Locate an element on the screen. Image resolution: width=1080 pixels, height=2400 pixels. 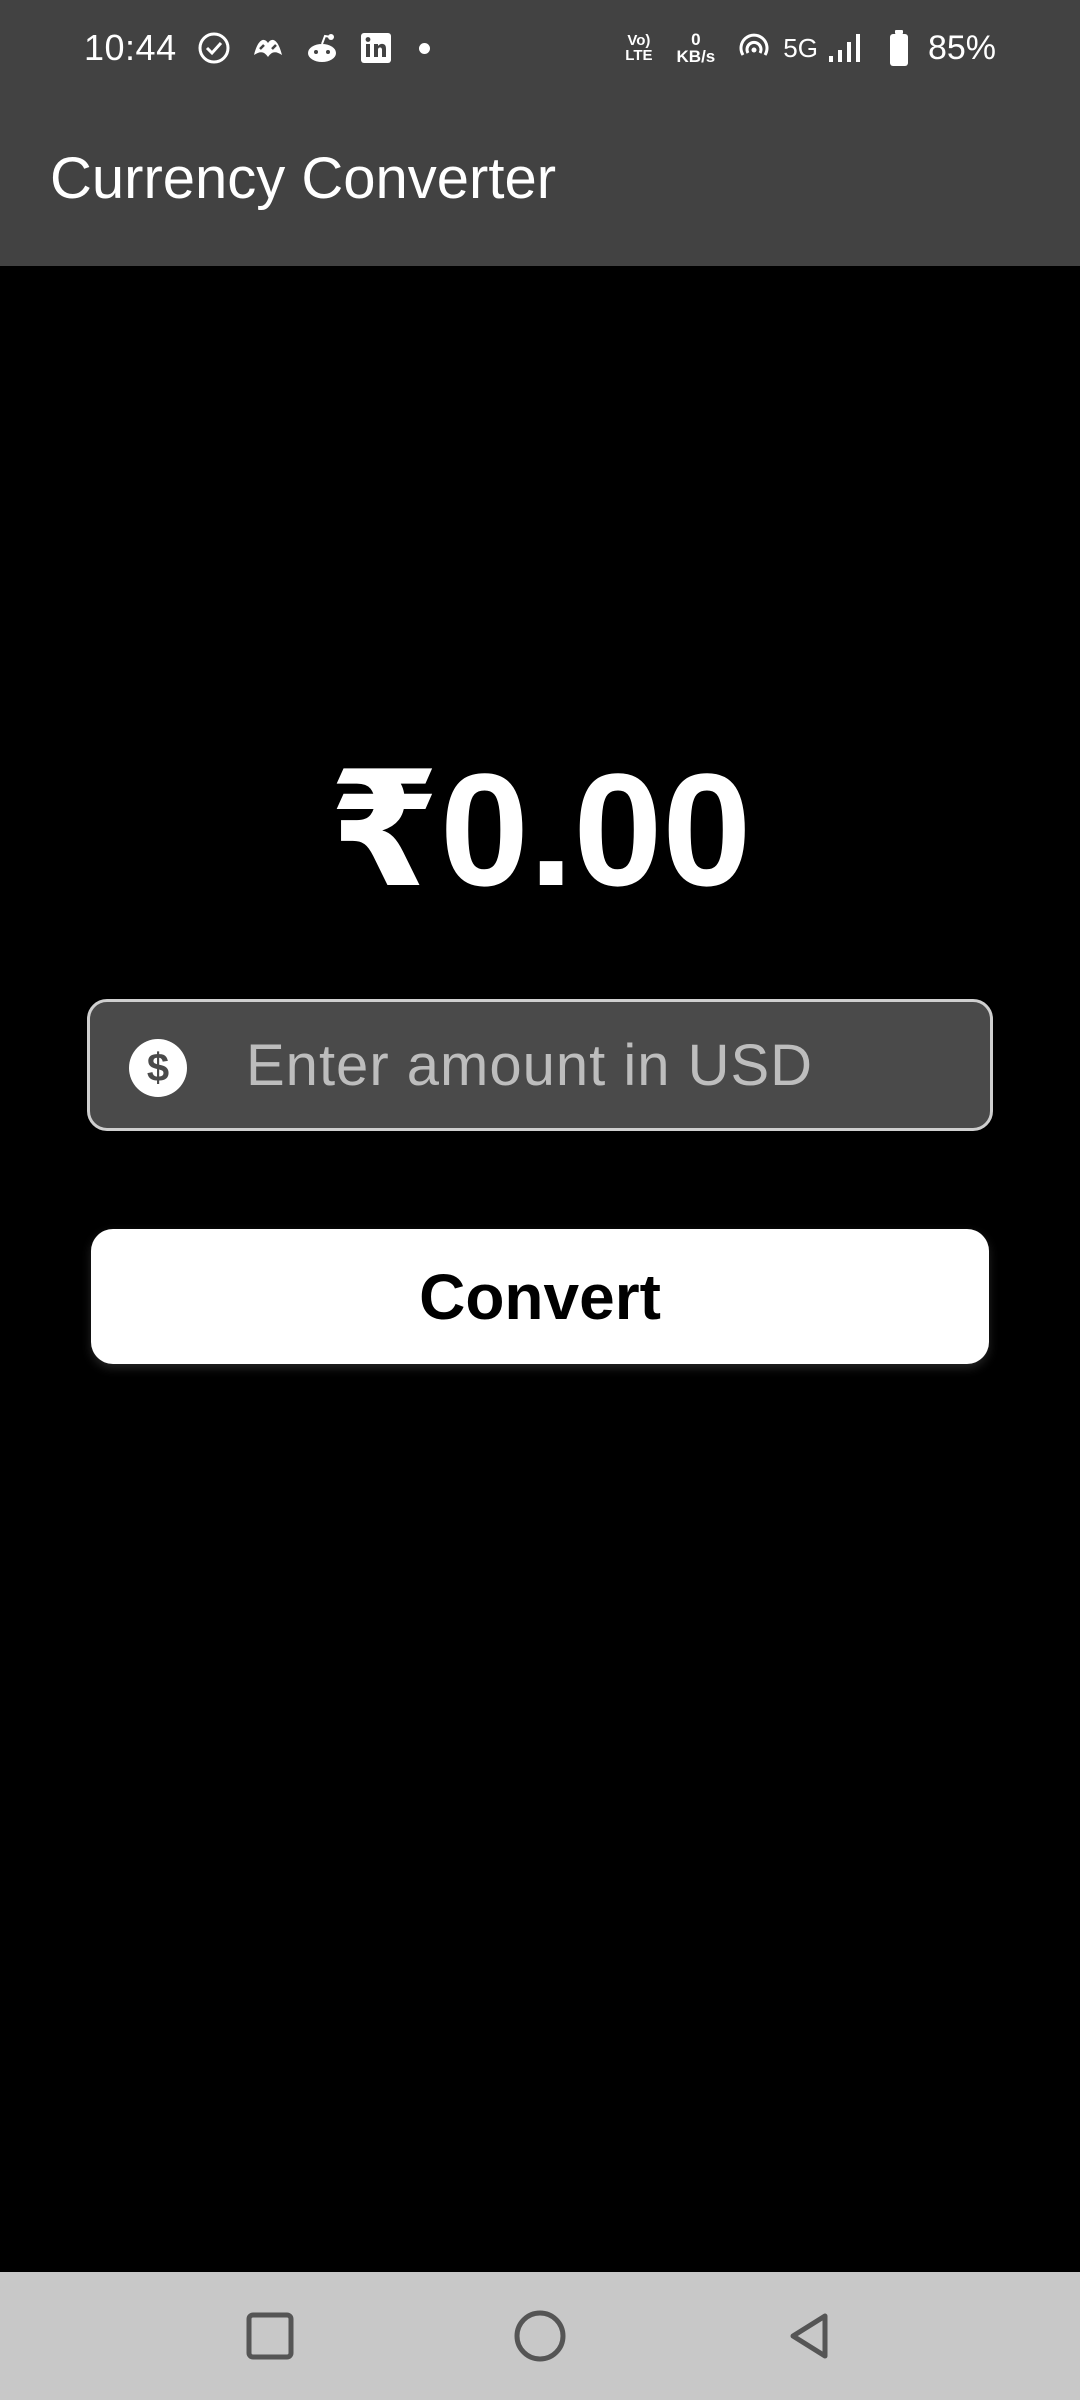
status-left: 10:44 is located at coordinates (257, 48).